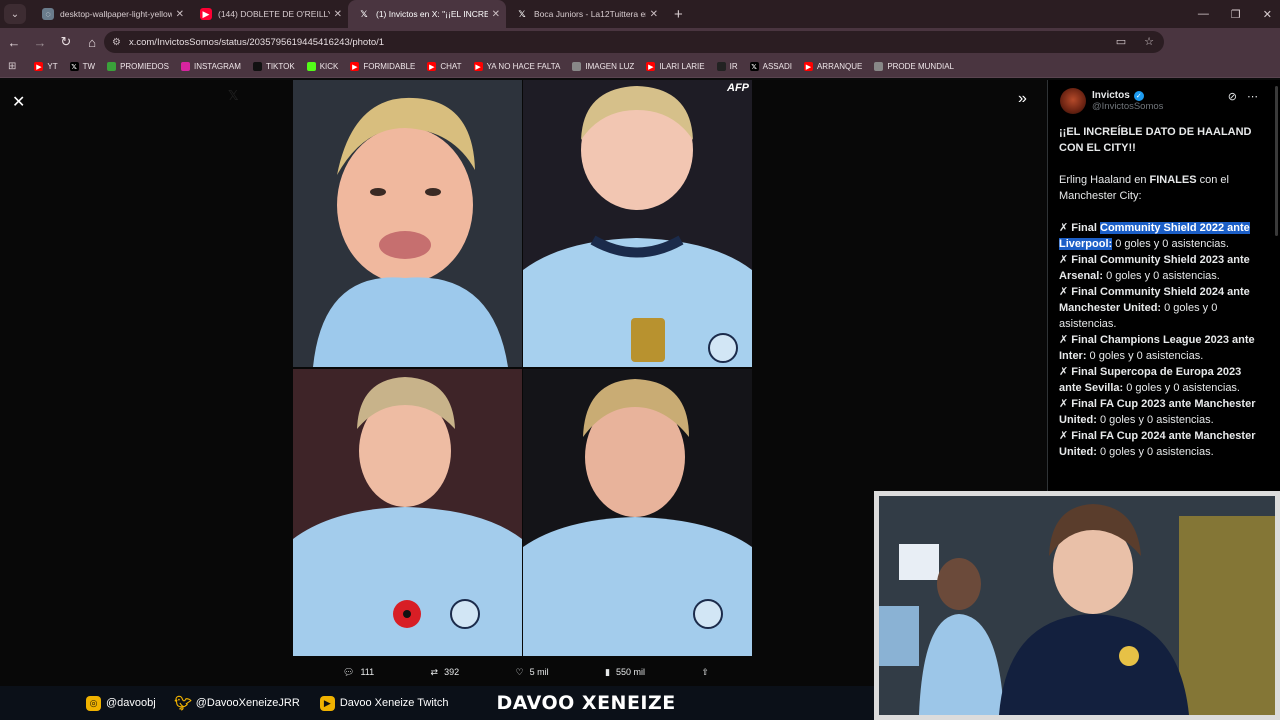 This screenshot has height=720, width=1280. I want to click on afp-watermark: AFP, so click(738, 88).